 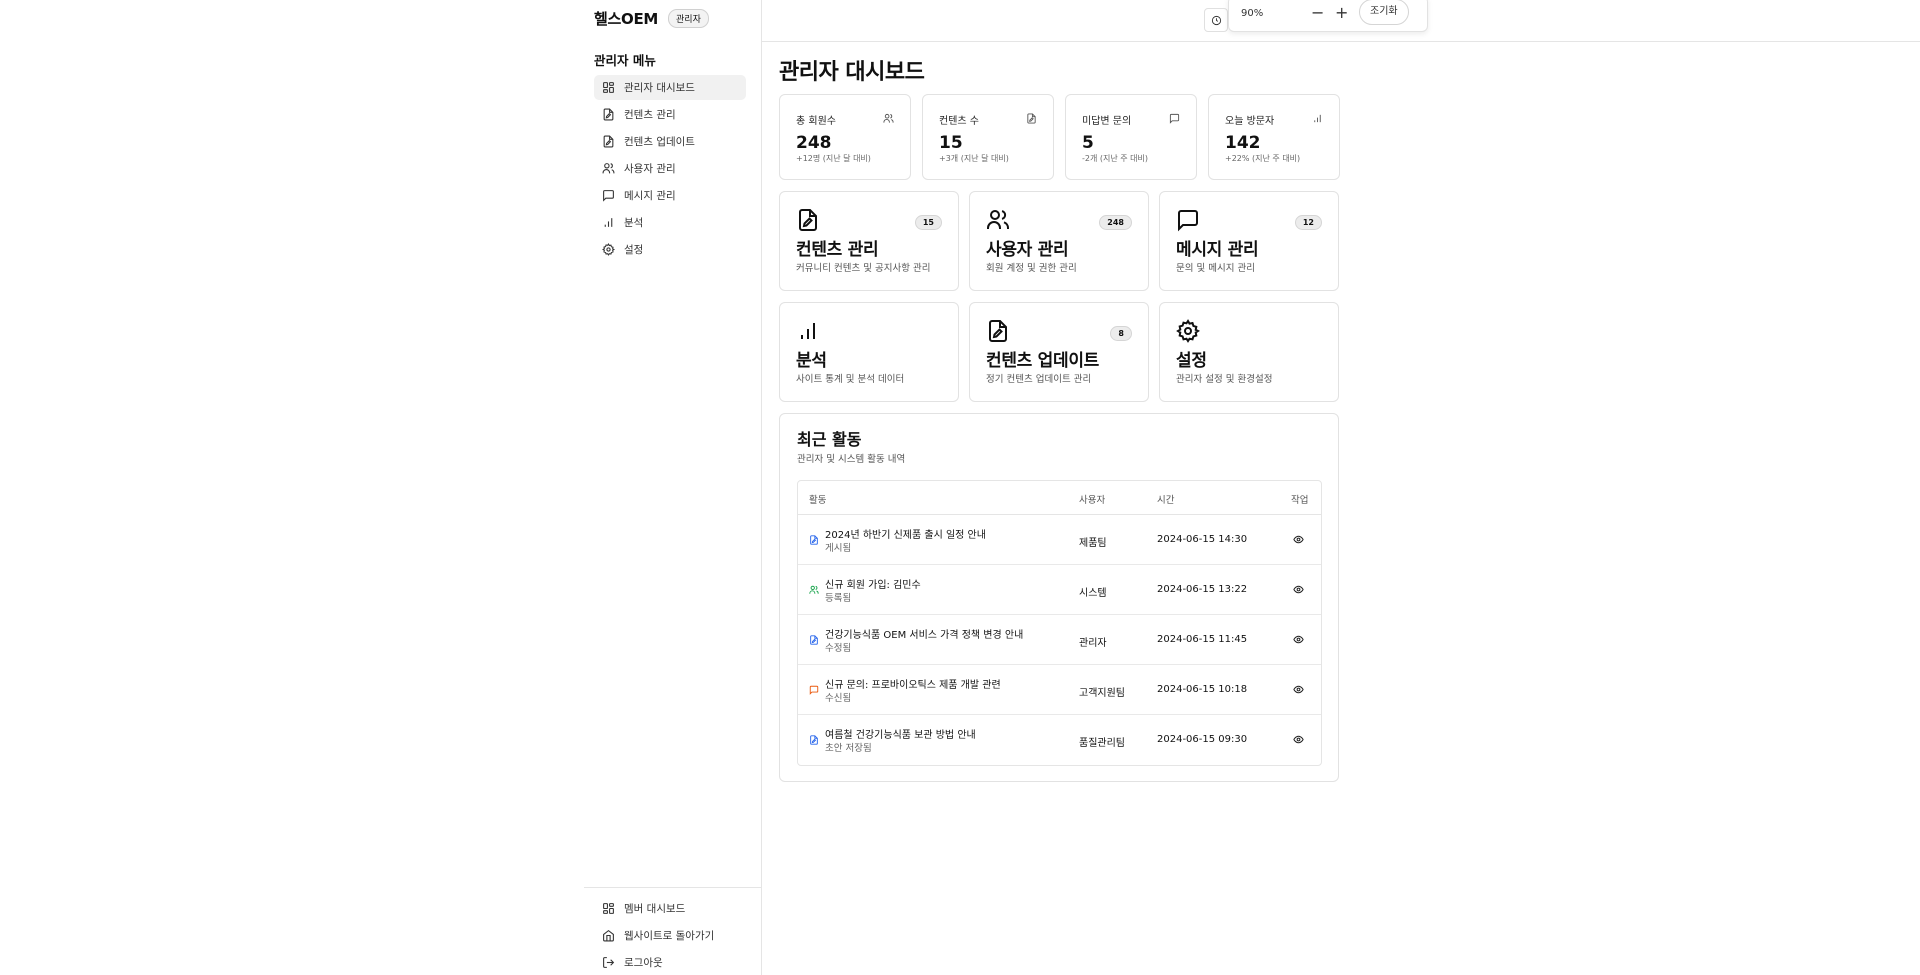 I want to click on sidebar-item-content-update: 컨텐츠 업데이트, so click(x=670, y=141).